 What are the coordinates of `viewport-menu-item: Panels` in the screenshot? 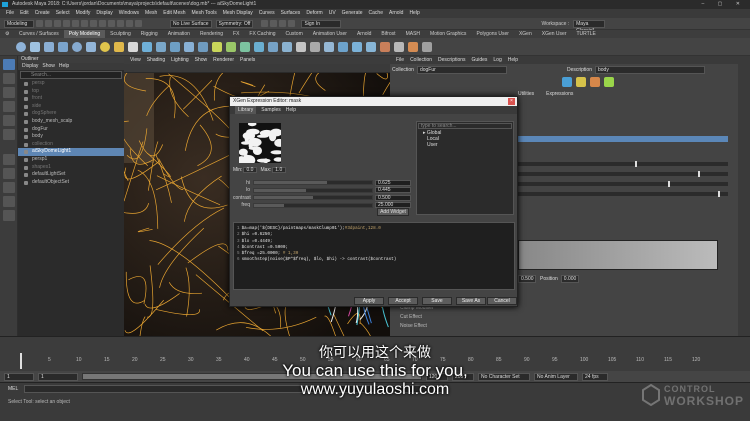 It's located at (247, 60).